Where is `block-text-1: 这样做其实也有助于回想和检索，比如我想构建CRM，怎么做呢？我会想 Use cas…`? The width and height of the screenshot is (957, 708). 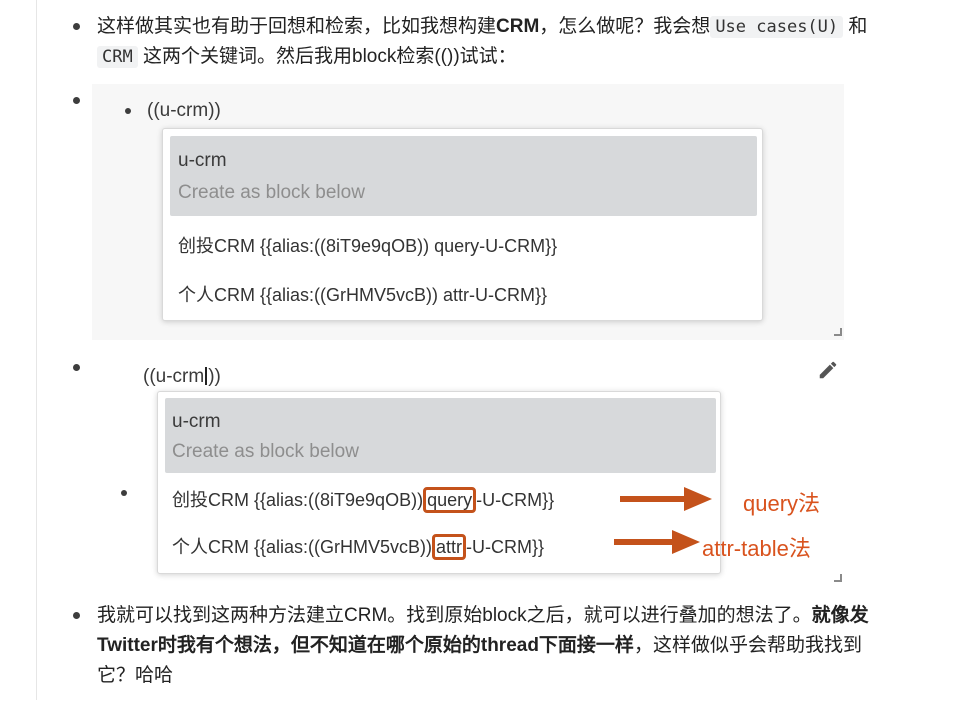
block-text-1: 这样做其实也有助于回想和检索，比如我想构建CRM，怎么做呢？我会想 Use cas… is located at coordinates (492, 42).